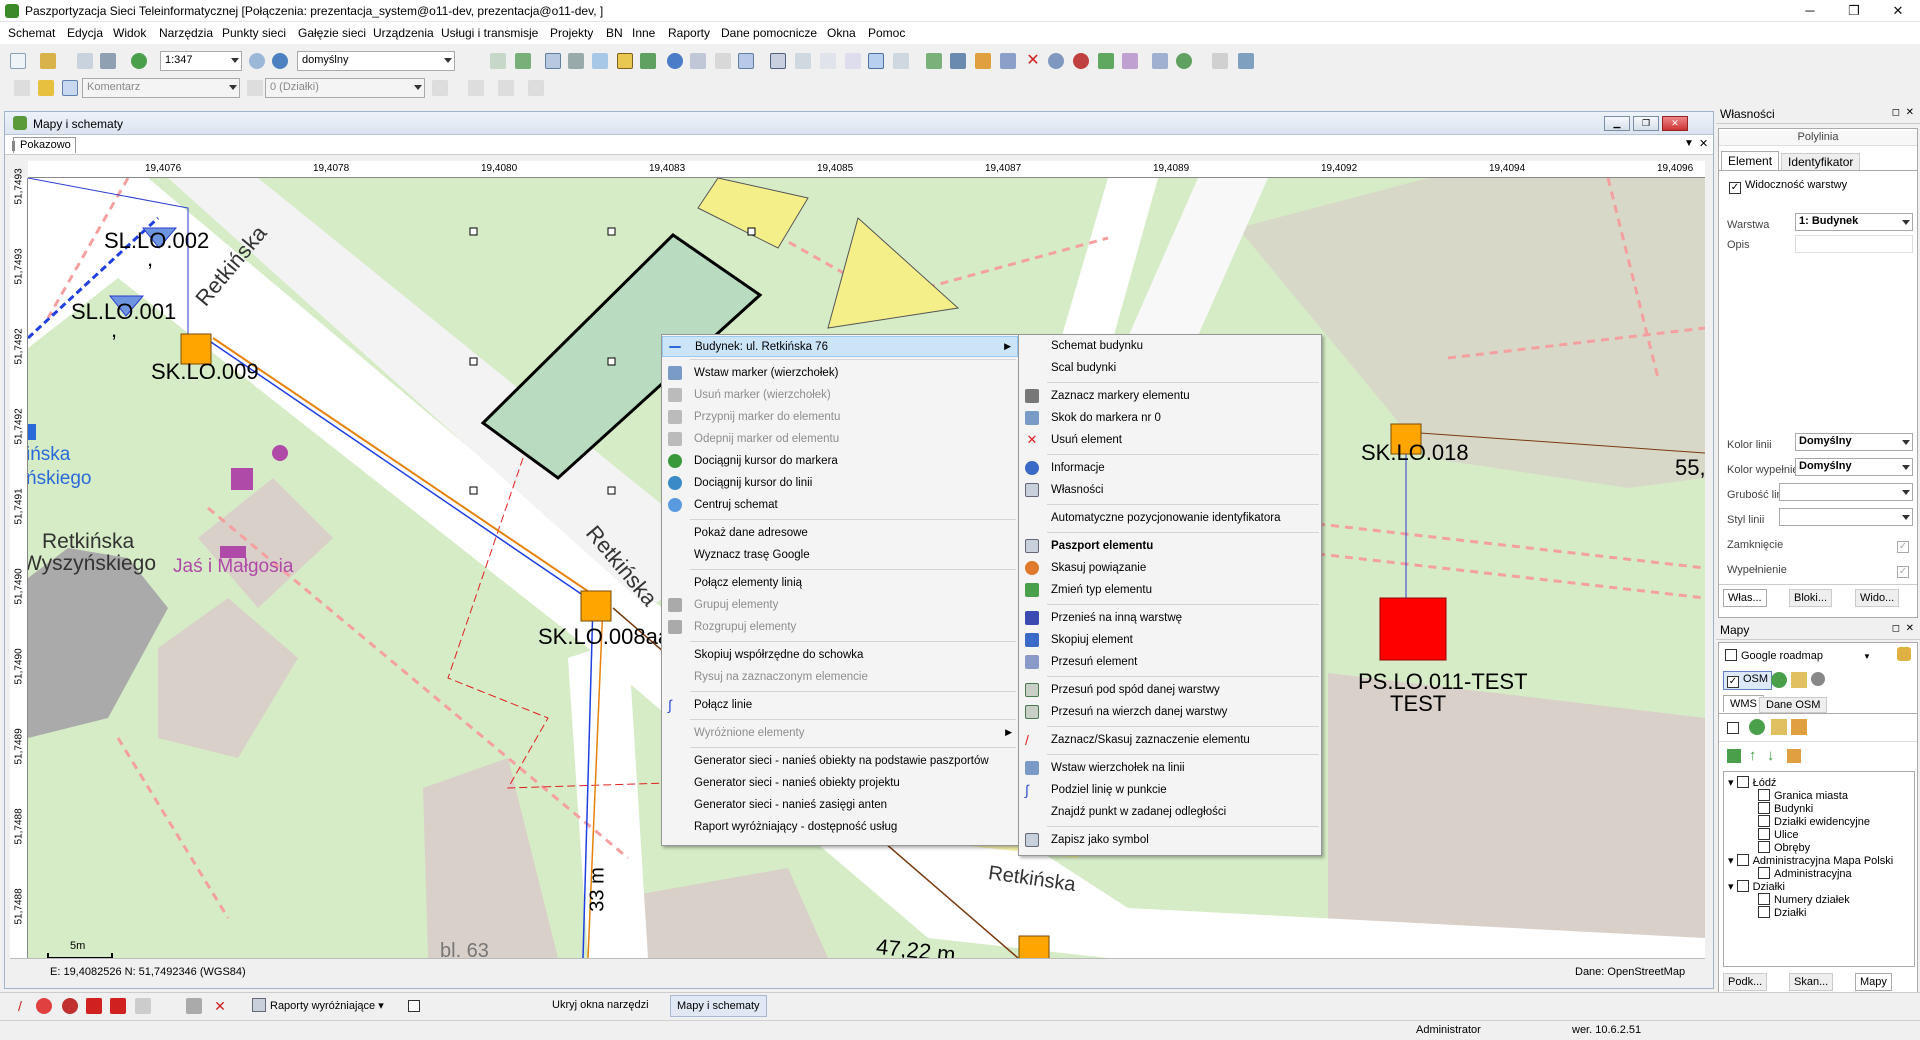 This screenshot has height=1040, width=1920. What do you see at coordinates (44, 145) in the screenshot?
I see `tab-pokazowo: Pokazowo` at bounding box center [44, 145].